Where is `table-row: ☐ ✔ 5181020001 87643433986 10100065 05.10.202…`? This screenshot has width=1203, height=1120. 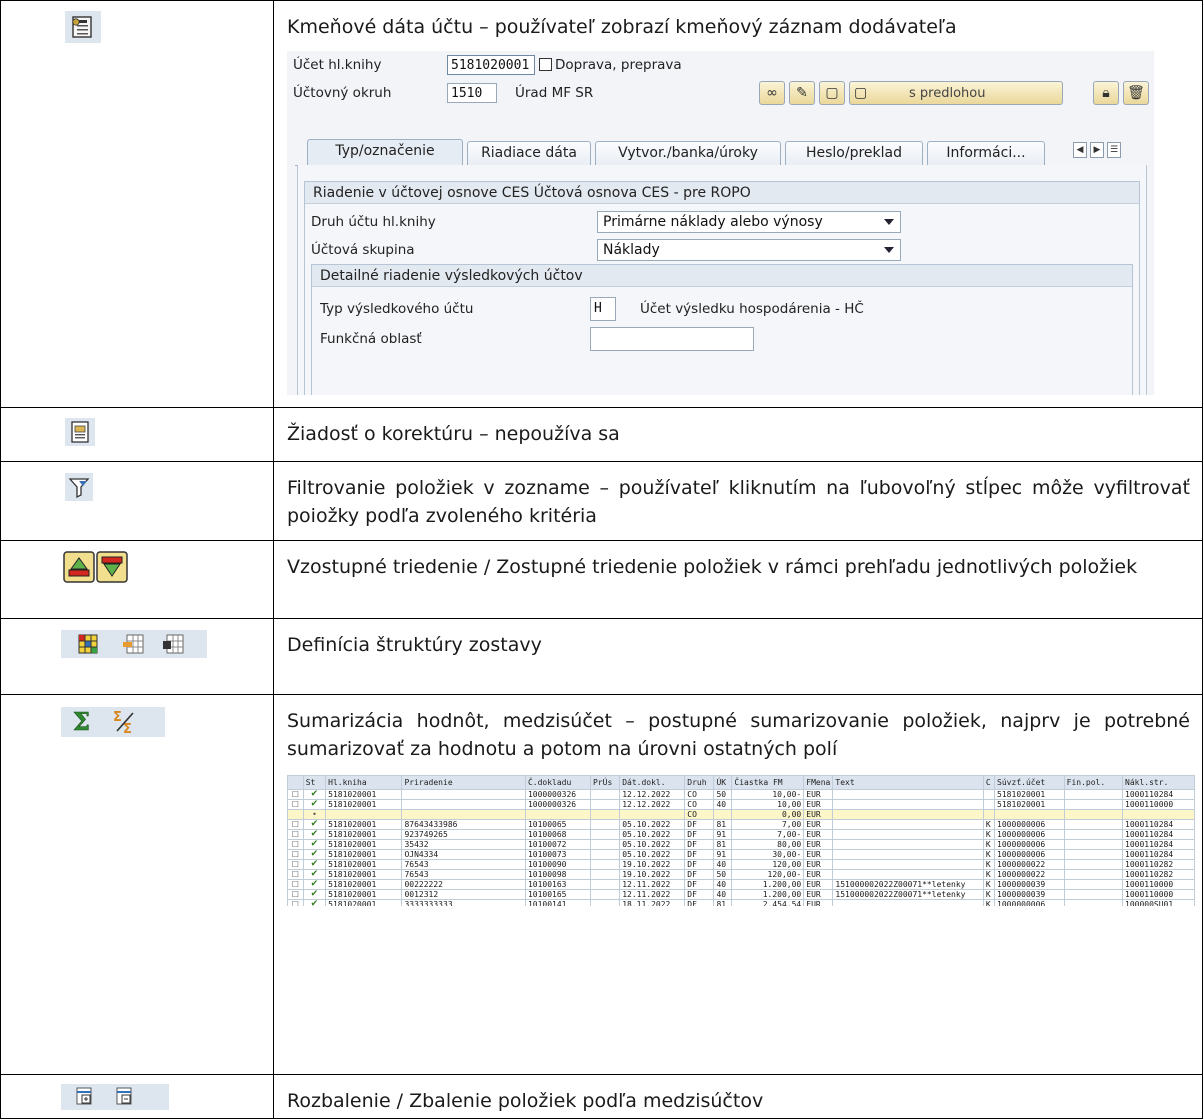
table-row: ☐ ✔ 5181020001 87643433986 10100065 05.10.202… is located at coordinates (741, 824).